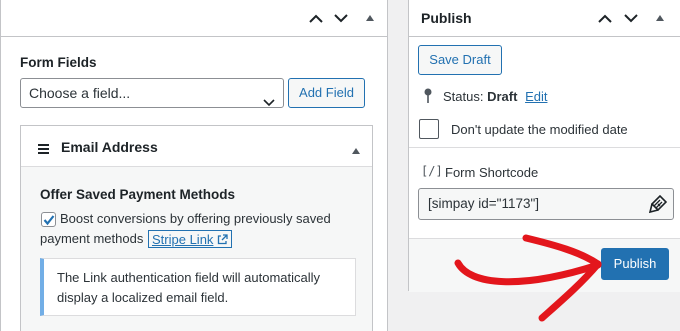 This screenshot has width=680, height=331. What do you see at coordinates (544, 18) in the screenshot?
I see `publish-panel-header: Publish` at bounding box center [544, 18].